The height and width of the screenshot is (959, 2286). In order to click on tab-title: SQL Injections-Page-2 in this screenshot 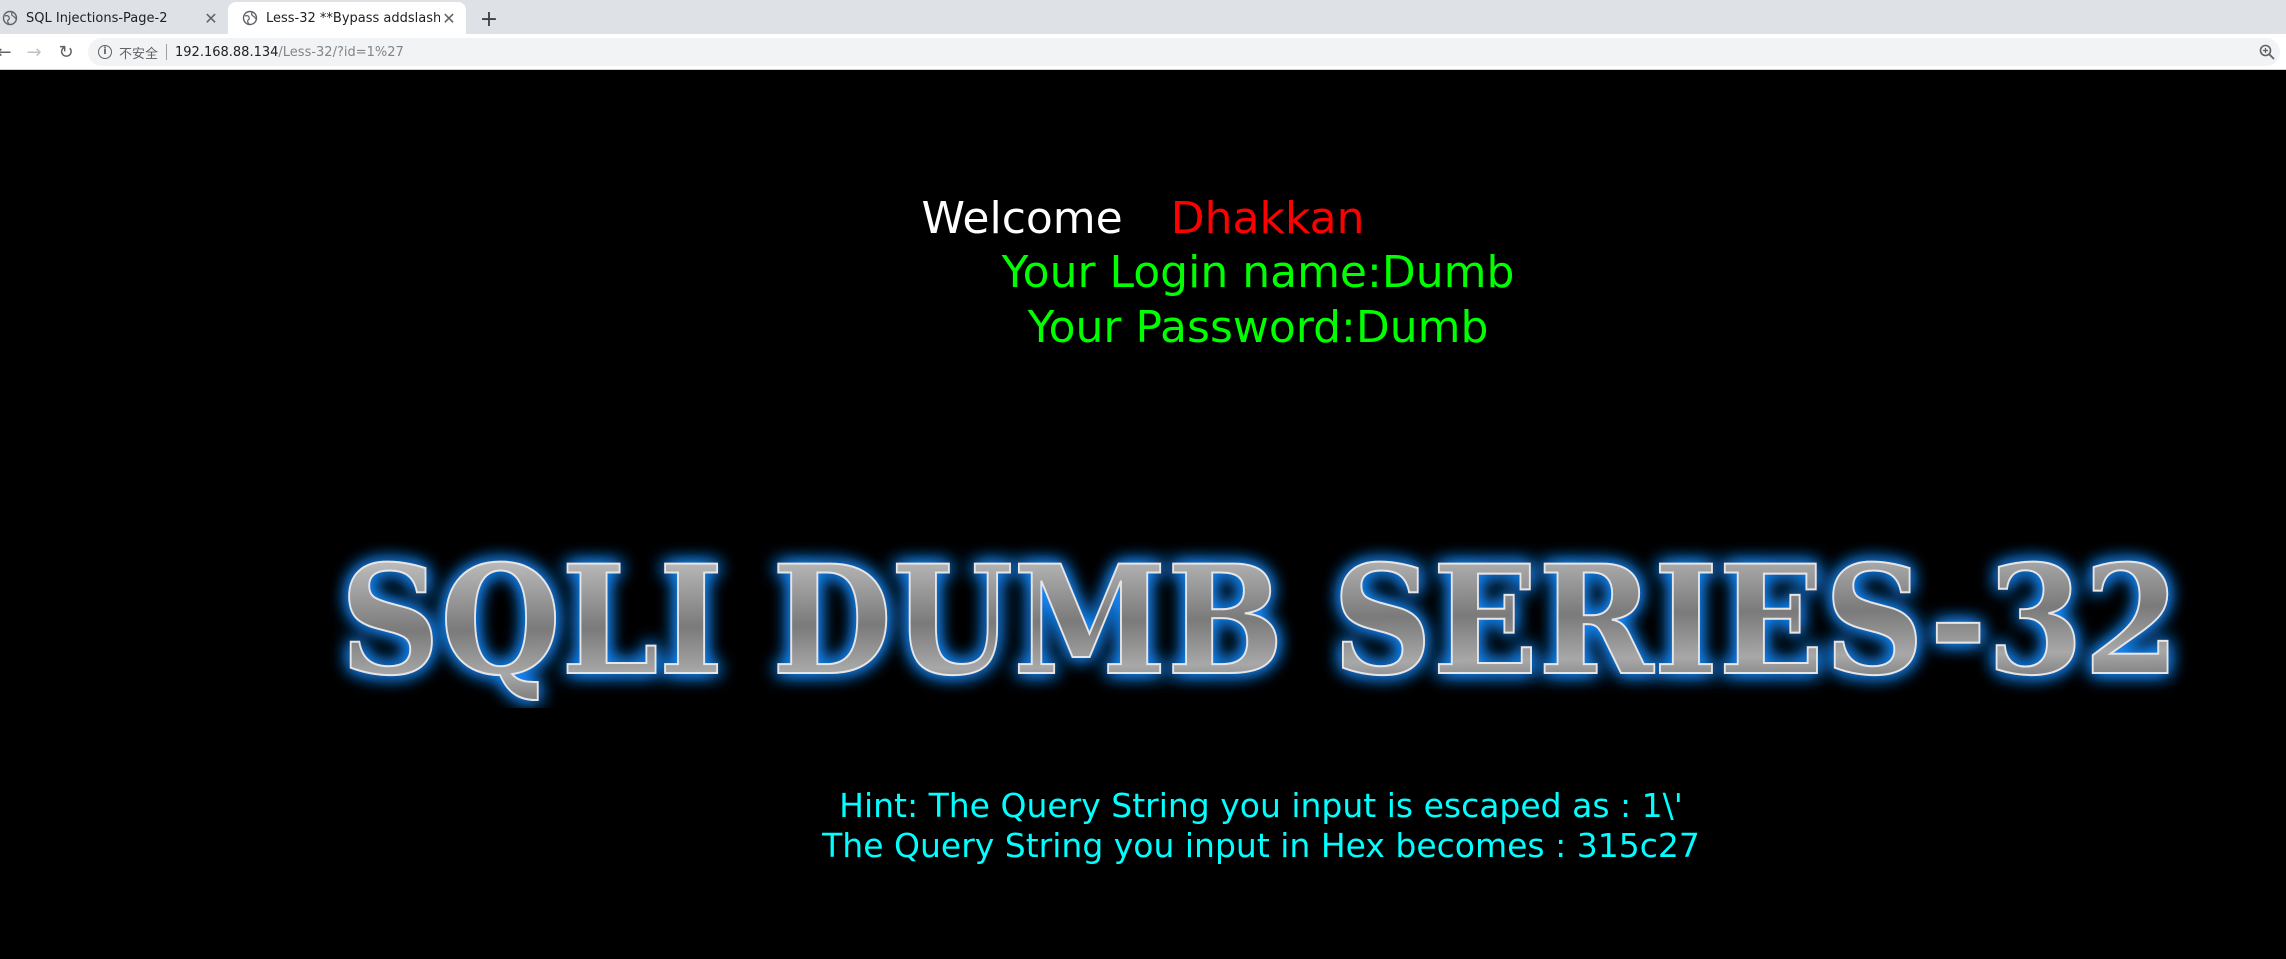, I will do `click(97, 18)`.